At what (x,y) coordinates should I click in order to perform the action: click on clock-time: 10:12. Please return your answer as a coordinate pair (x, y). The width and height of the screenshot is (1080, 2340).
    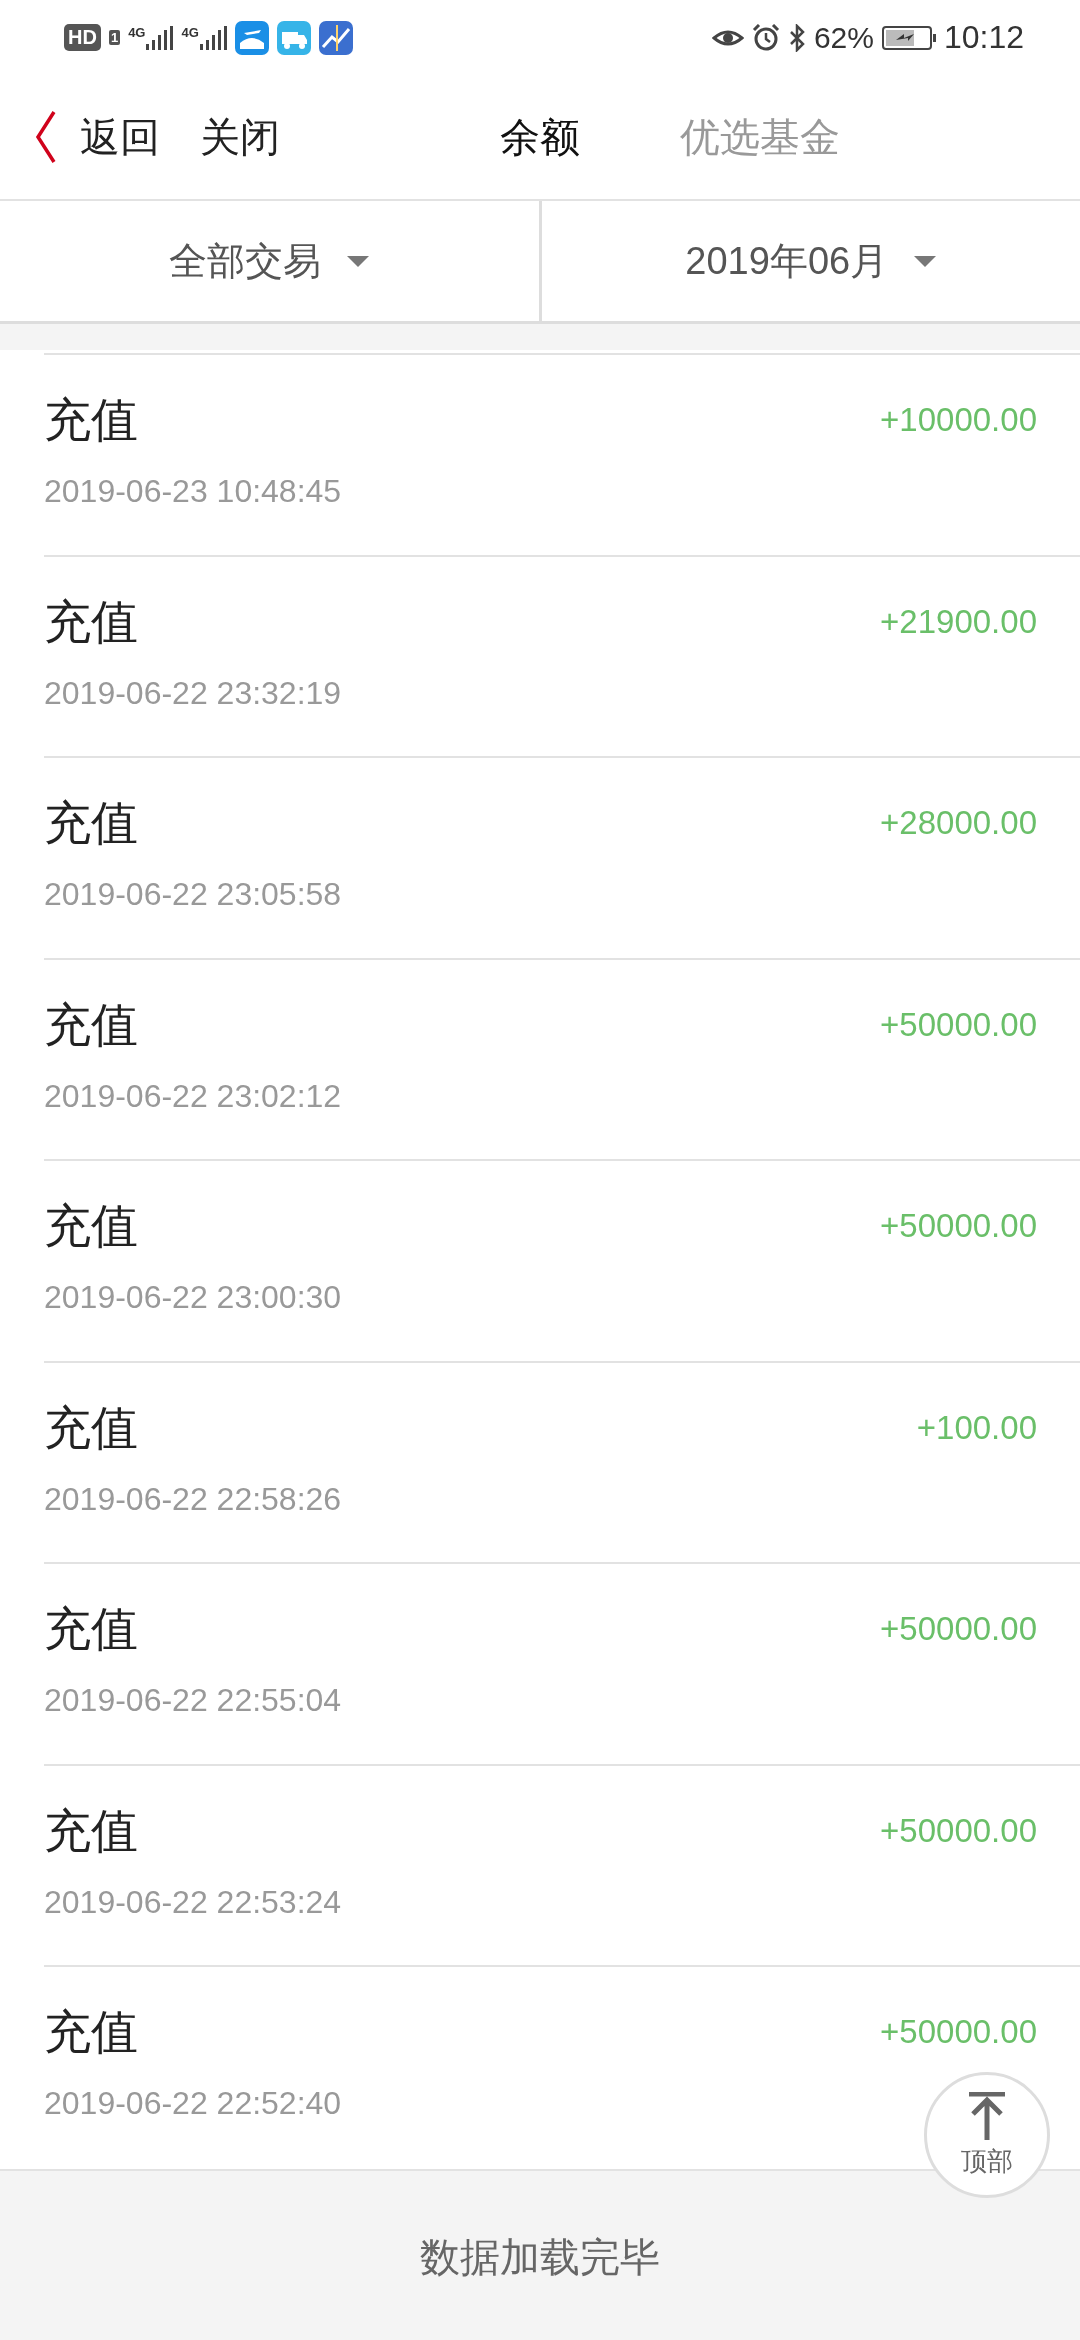
    Looking at the image, I should click on (983, 37).